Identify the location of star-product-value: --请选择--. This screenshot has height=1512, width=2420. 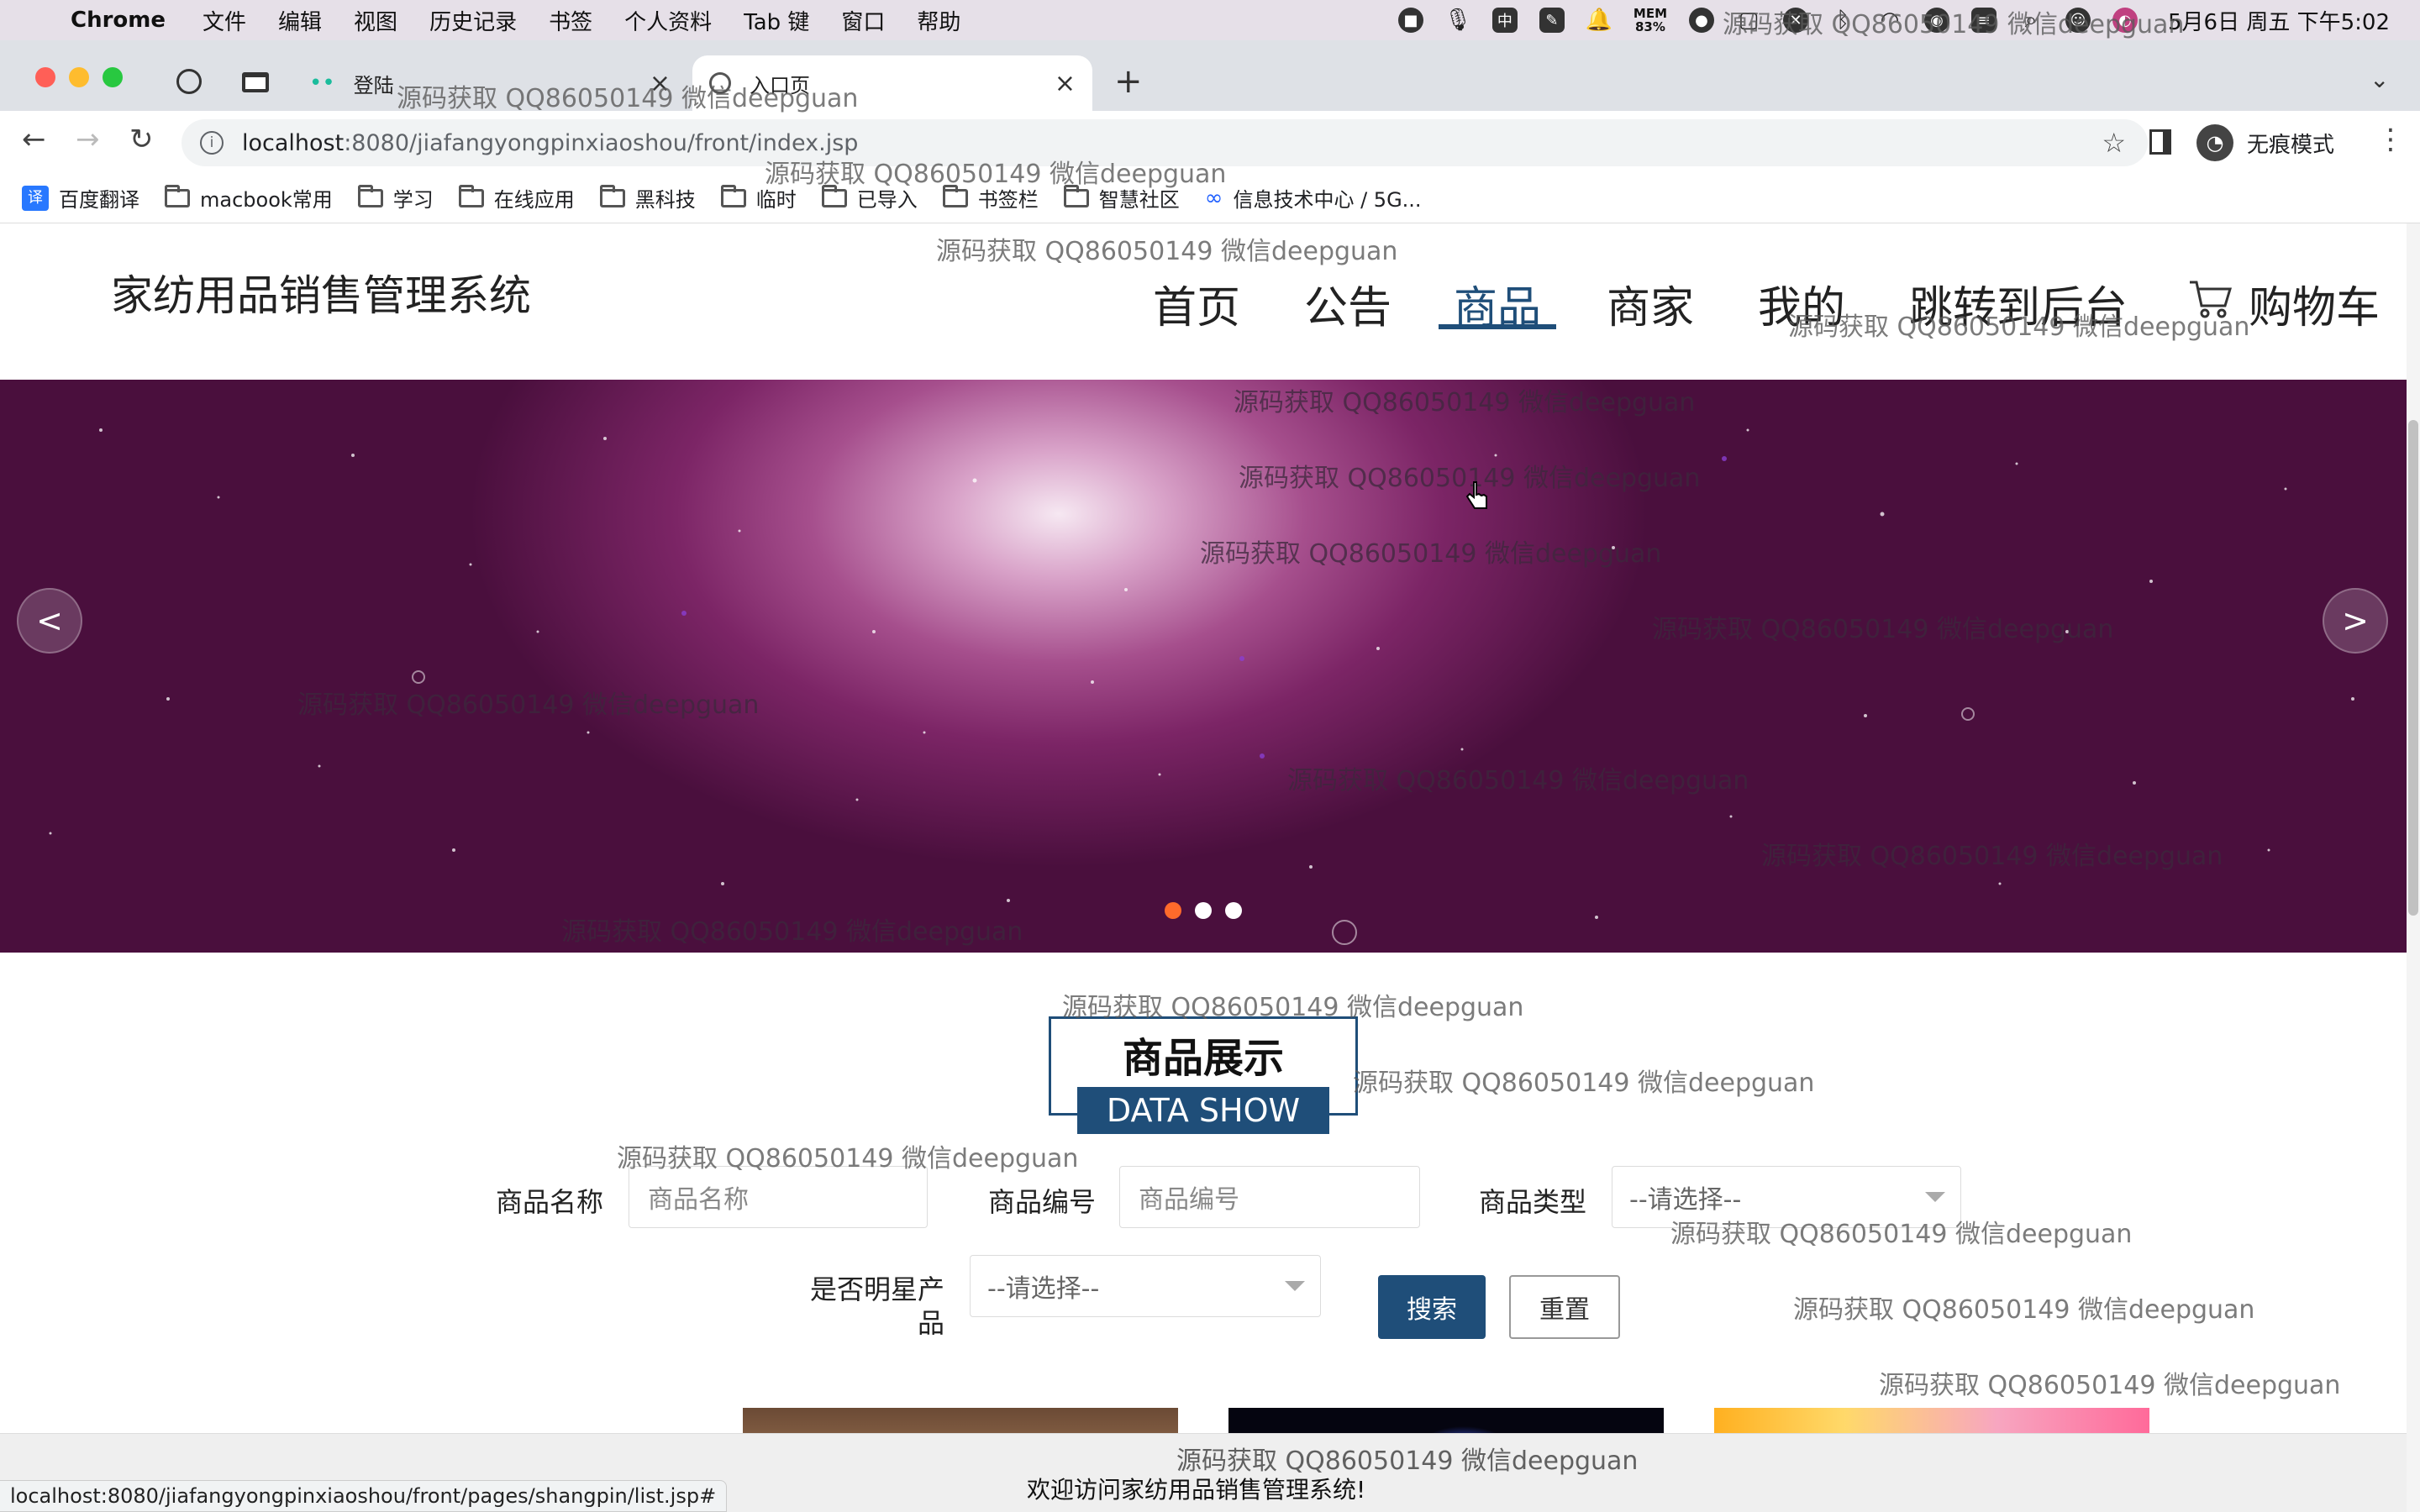
(1043, 1289).